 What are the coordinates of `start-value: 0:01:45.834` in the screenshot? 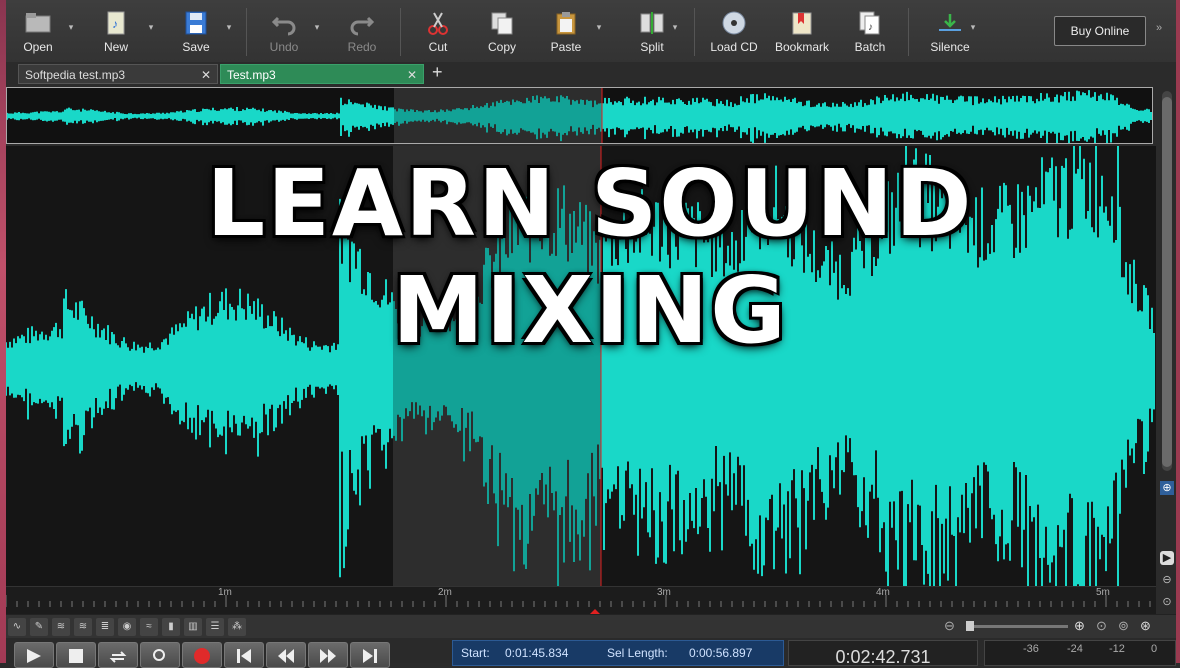 It's located at (537, 653).